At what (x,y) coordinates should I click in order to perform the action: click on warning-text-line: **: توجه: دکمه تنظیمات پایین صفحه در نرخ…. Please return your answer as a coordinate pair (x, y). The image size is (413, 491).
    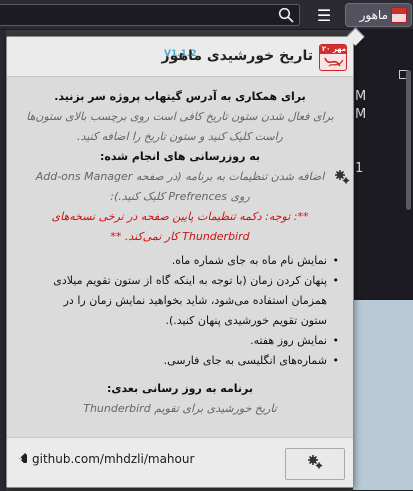
    Looking at the image, I should click on (180, 216).